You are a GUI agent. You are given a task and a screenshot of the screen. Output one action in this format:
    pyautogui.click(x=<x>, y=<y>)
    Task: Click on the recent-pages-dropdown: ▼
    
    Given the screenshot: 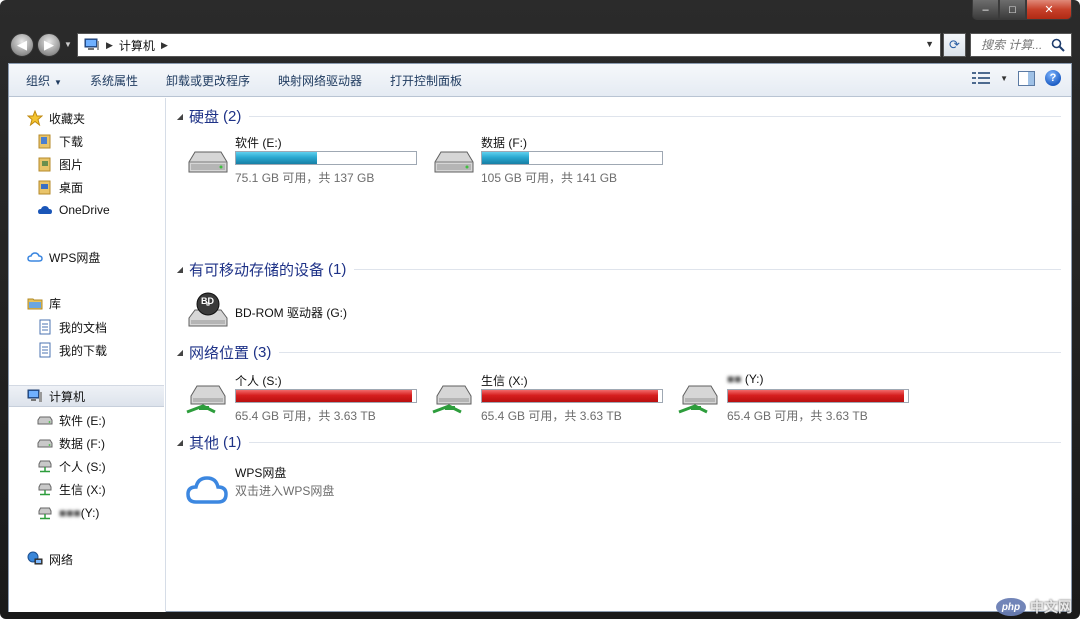 What is the action you would take?
    pyautogui.click(x=68, y=44)
    